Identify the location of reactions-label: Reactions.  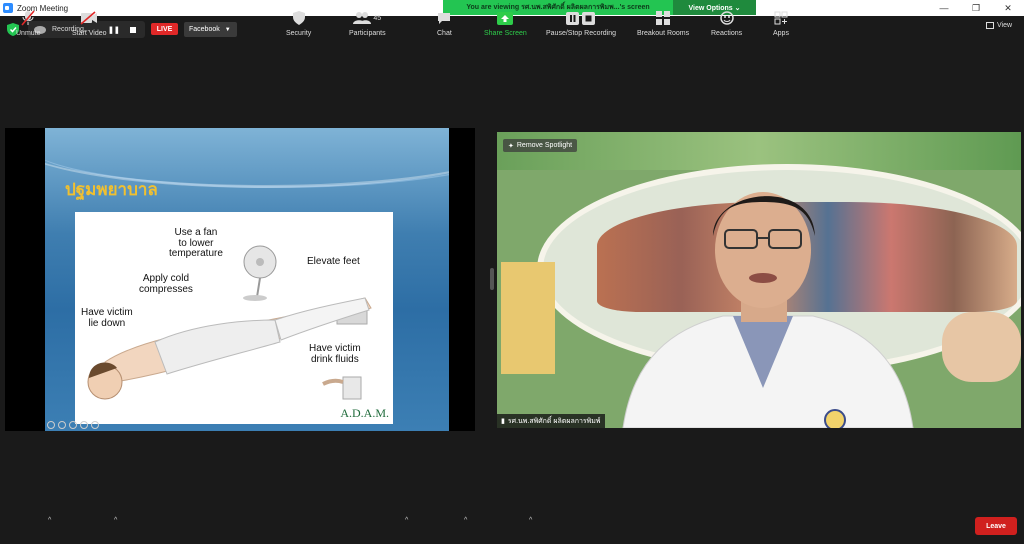
(727, 33).